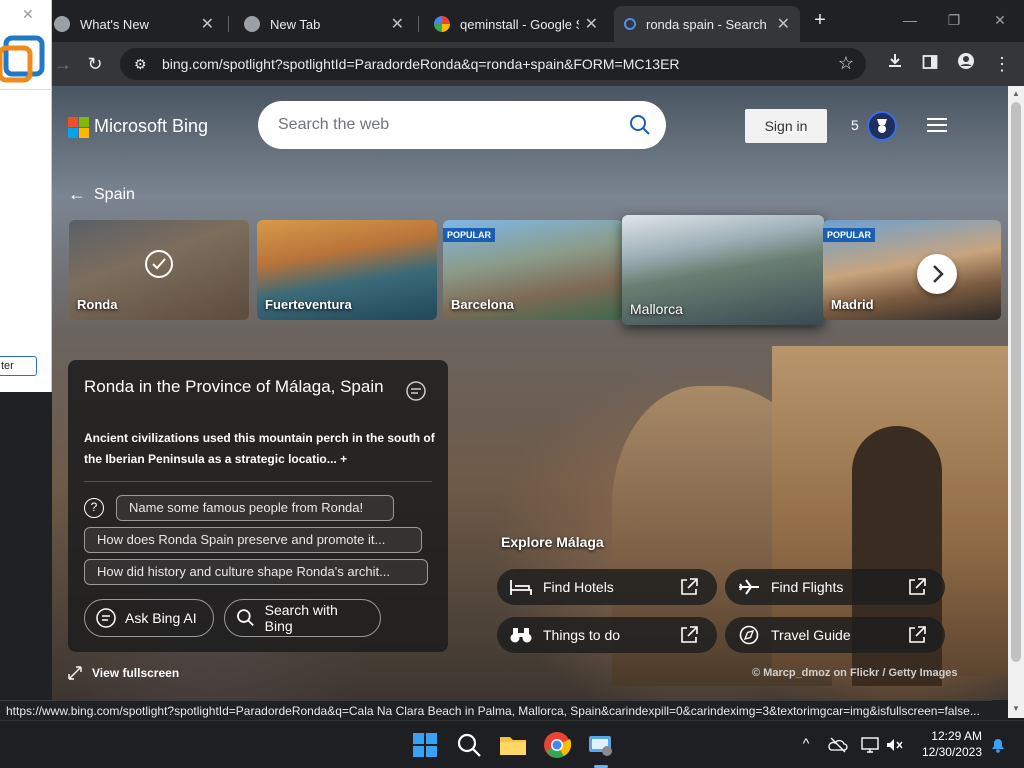  Describe the element at coordinates (94, 508) in the screenshot. I see `question-icon: ?` at that location.